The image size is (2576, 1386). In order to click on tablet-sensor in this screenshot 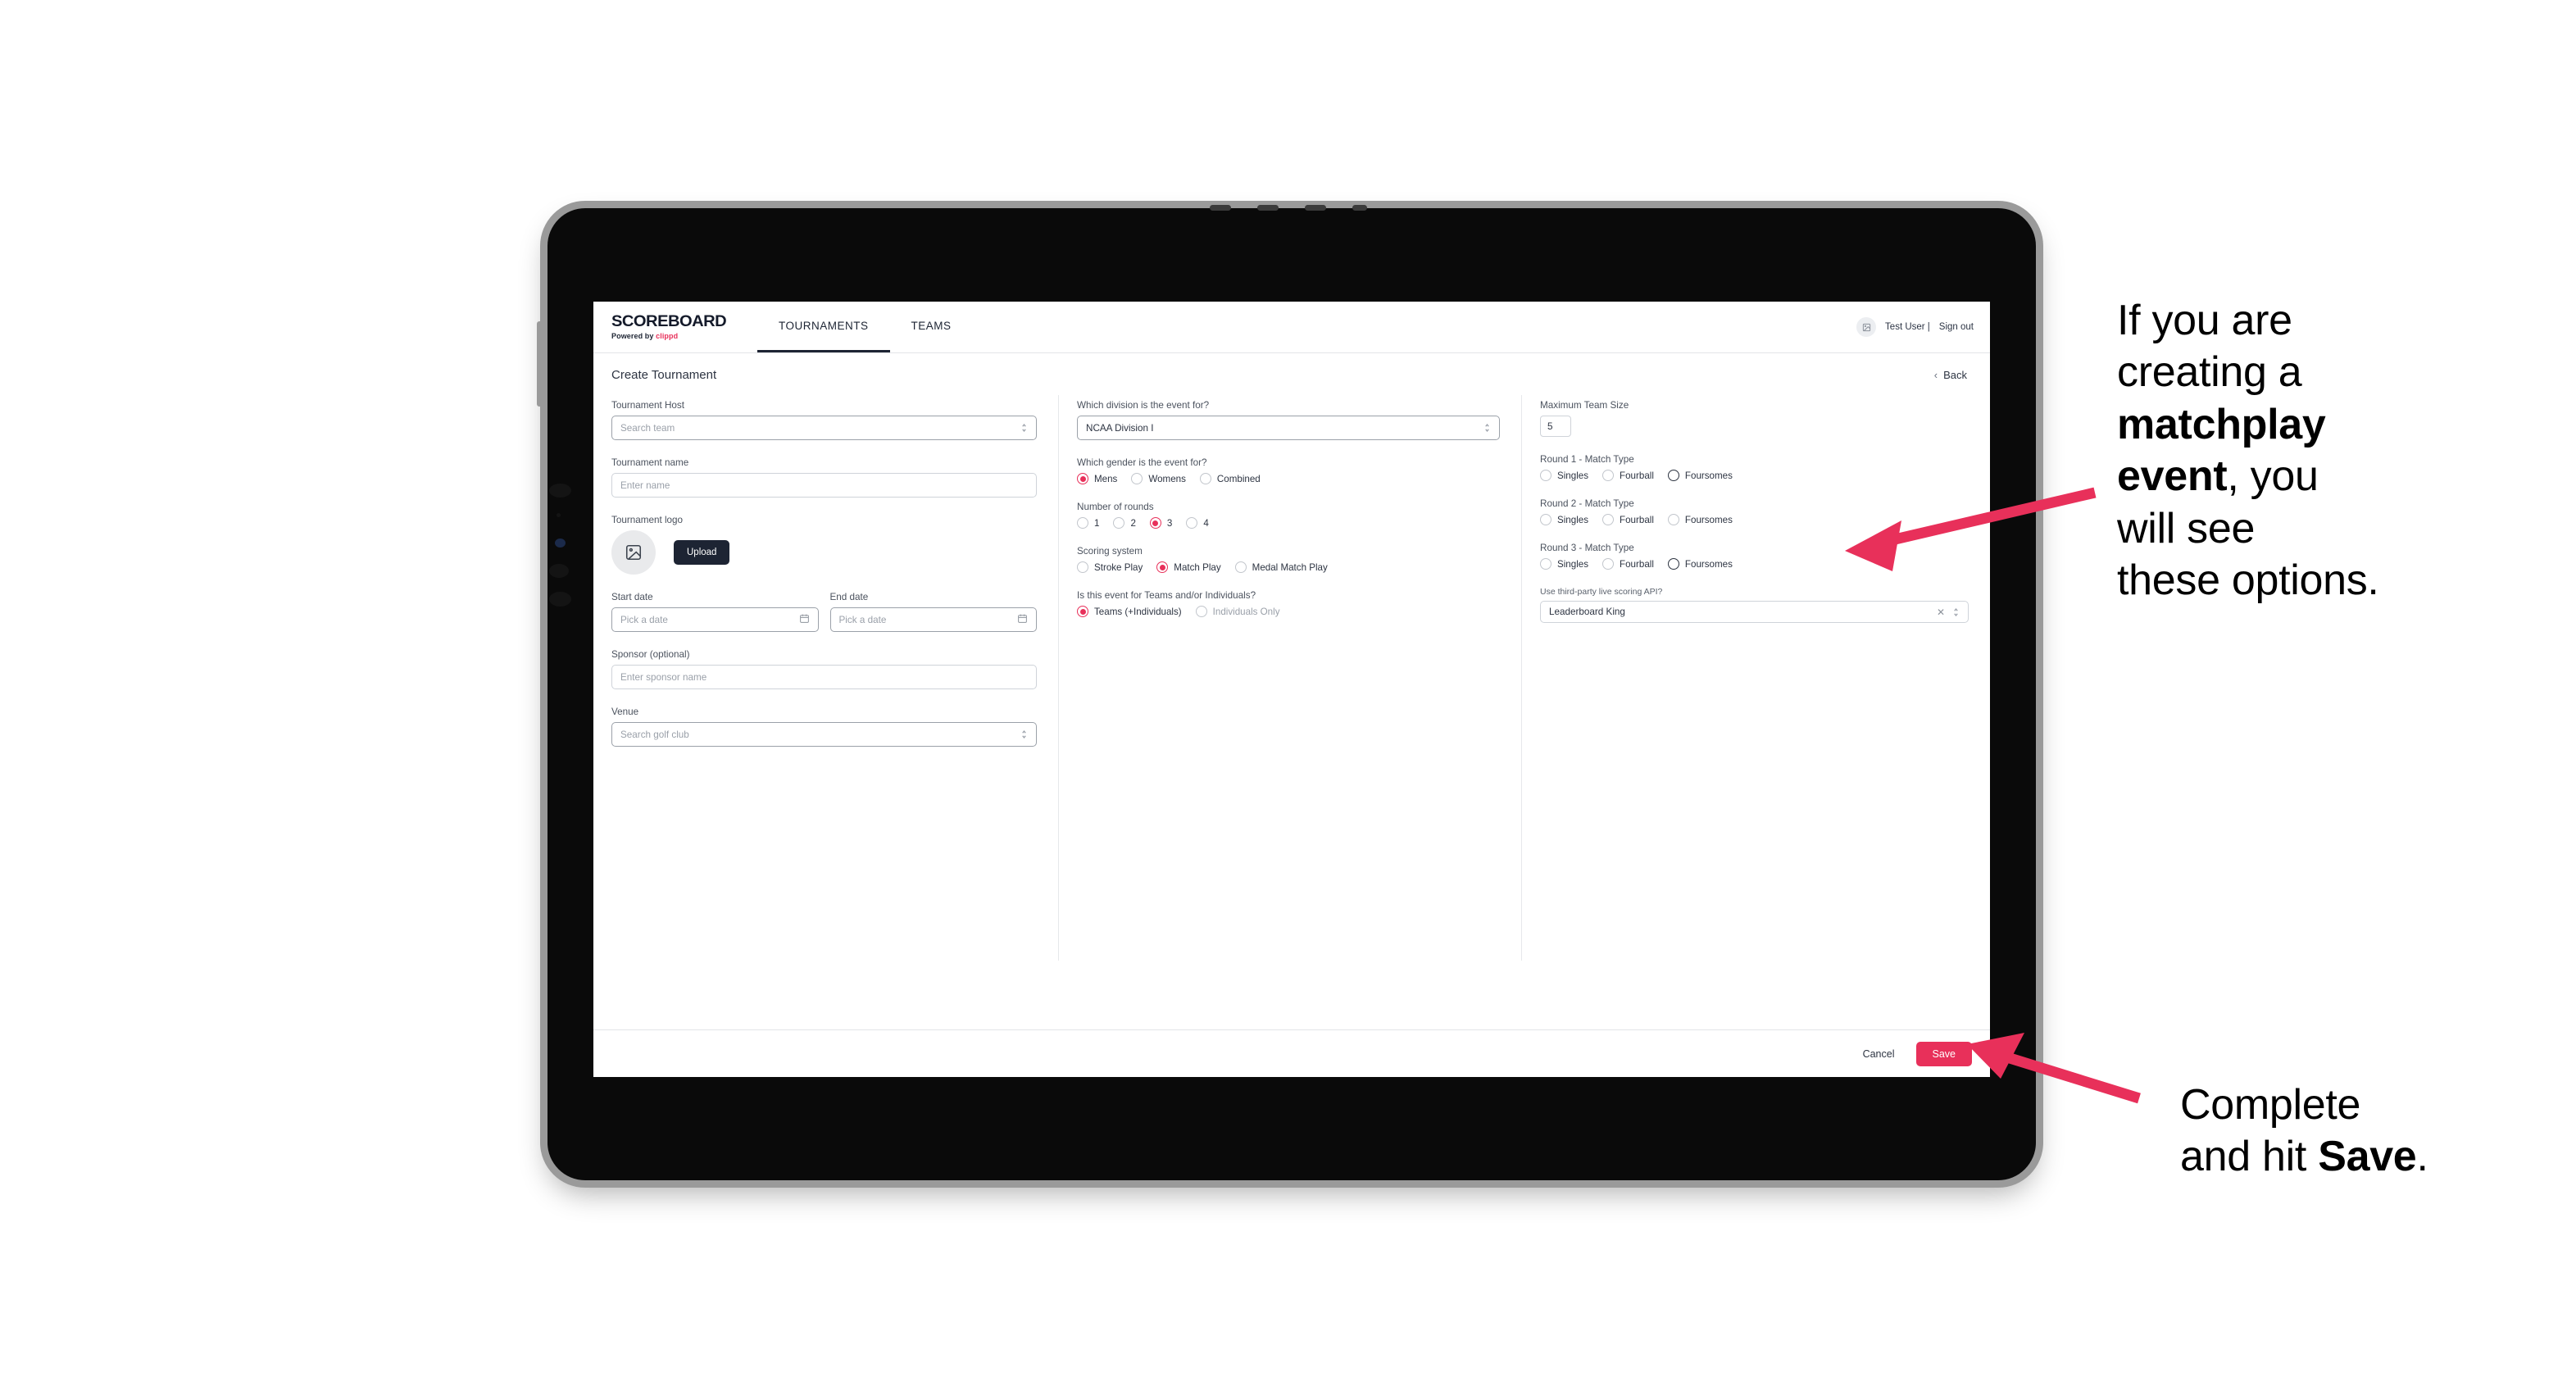, I will do `click(559, 571)`.